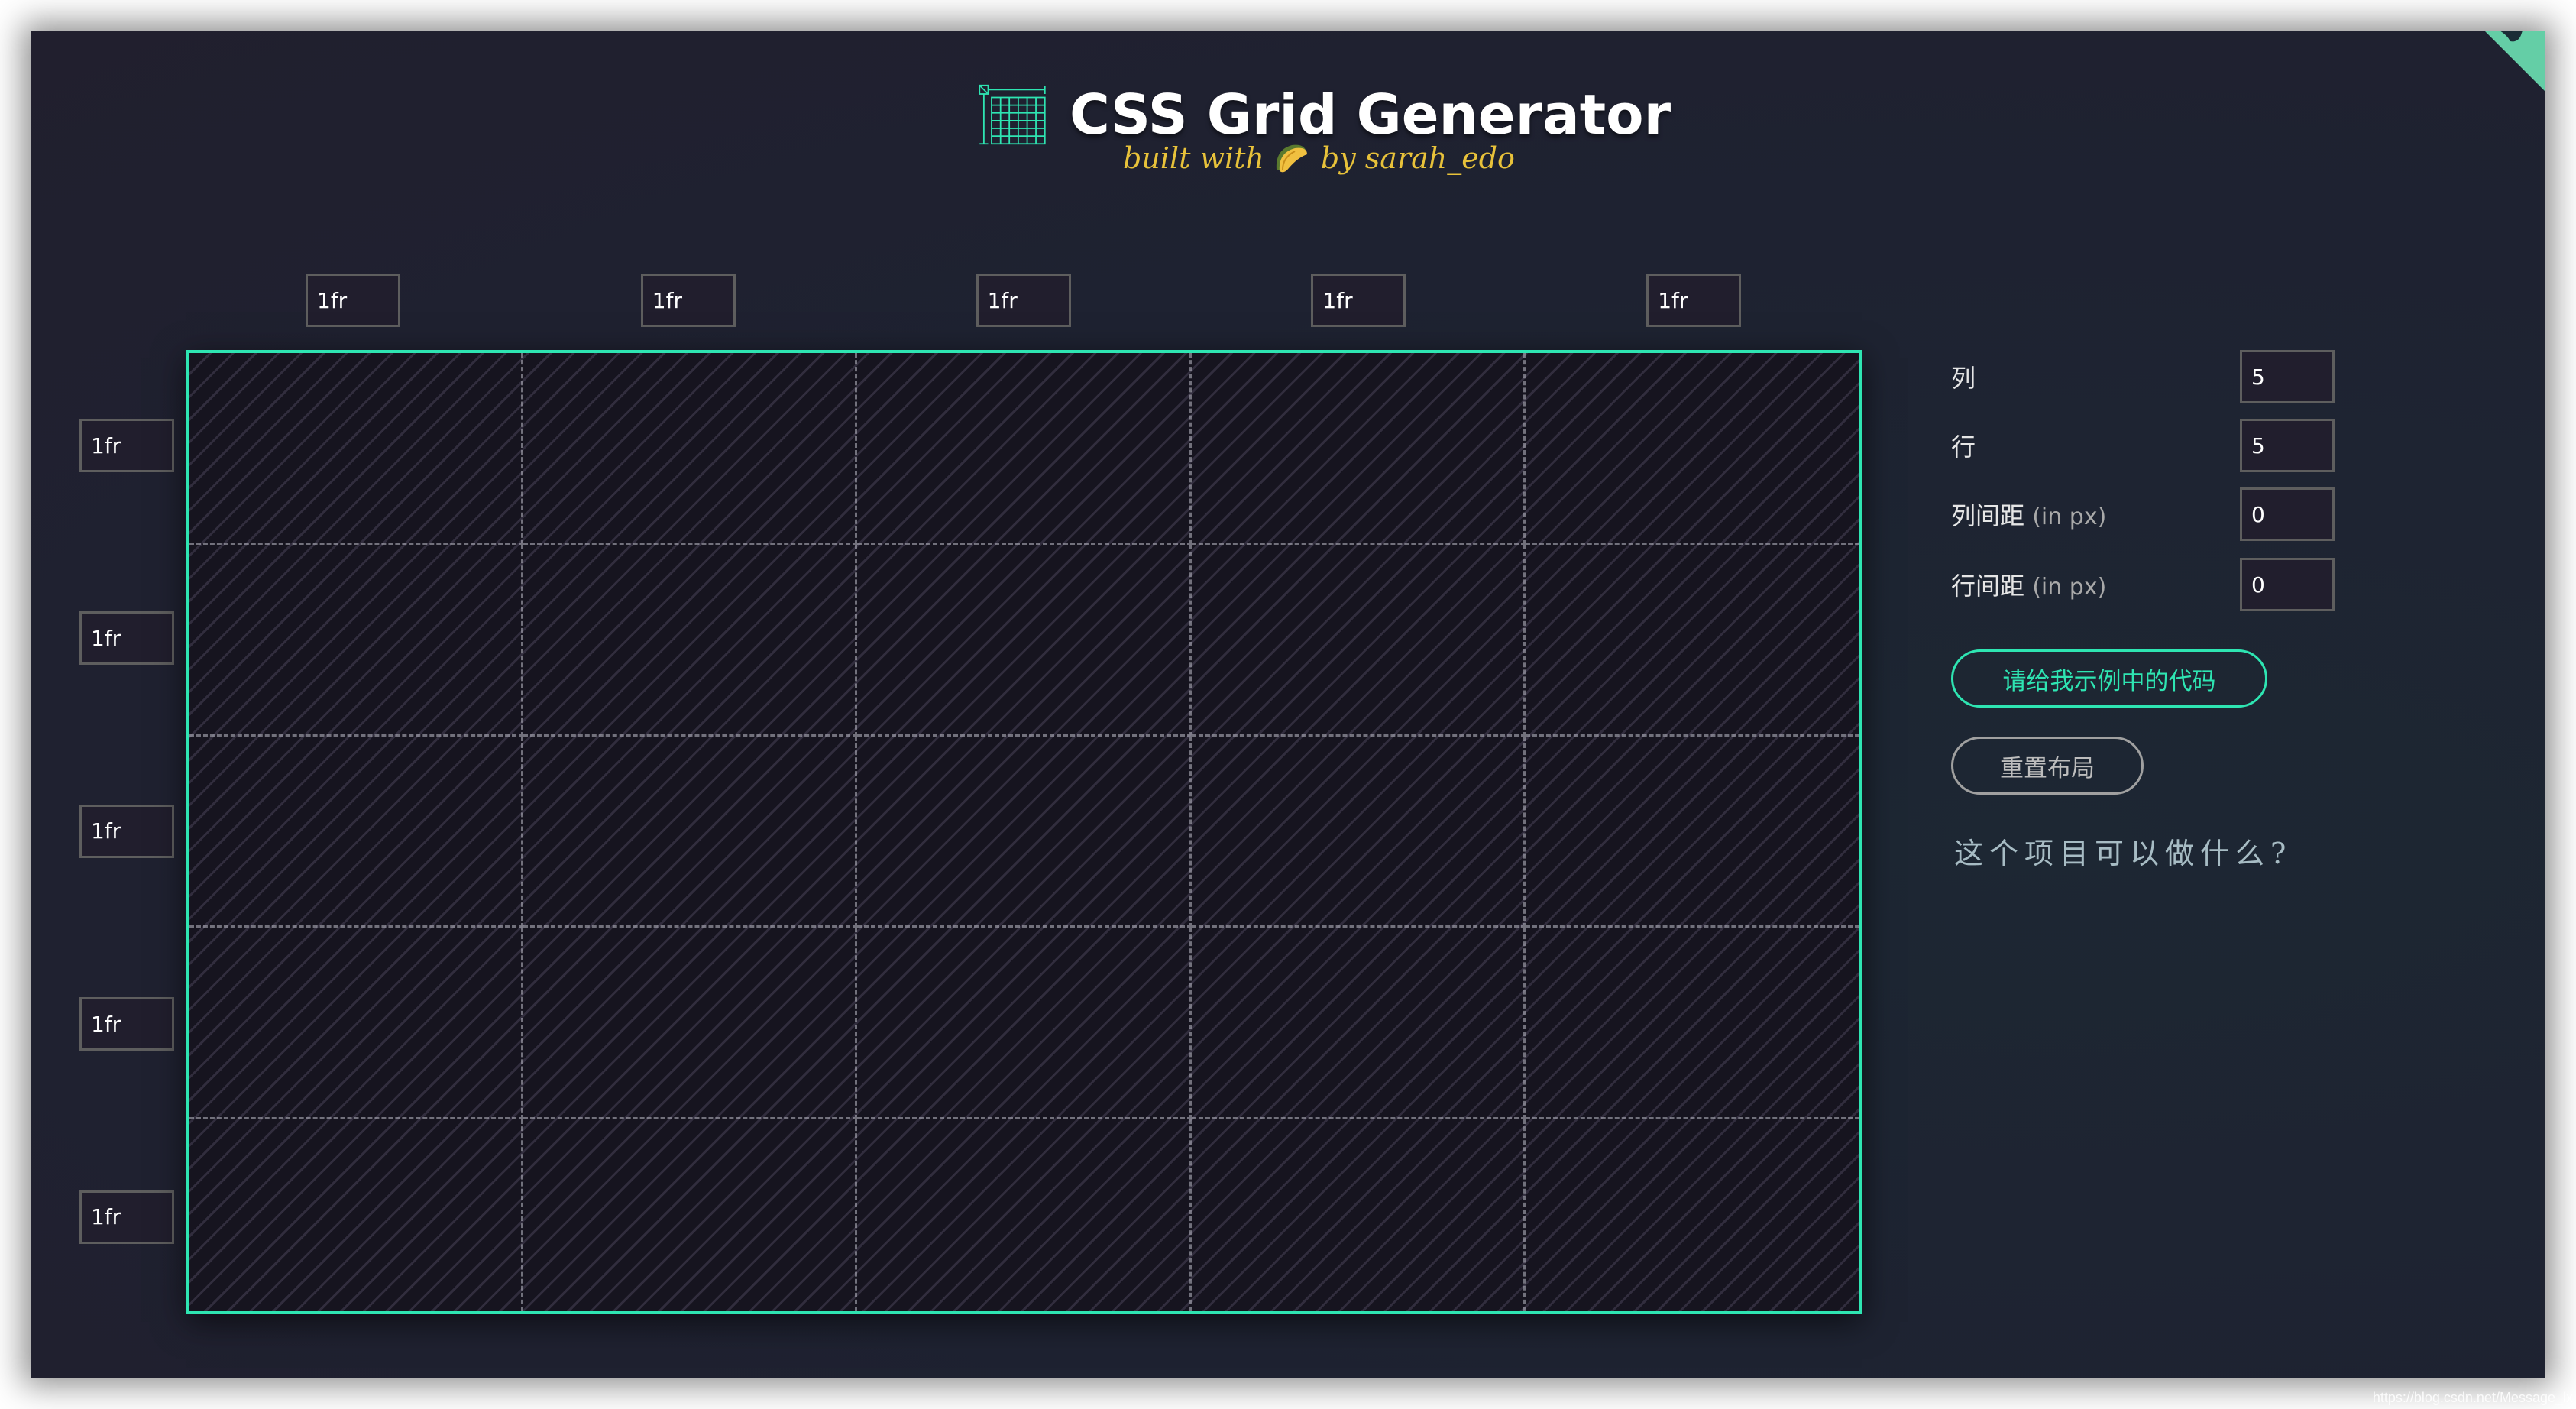  I want to click on row-gap-label: 行间距 (in px), so click(2029, 586).